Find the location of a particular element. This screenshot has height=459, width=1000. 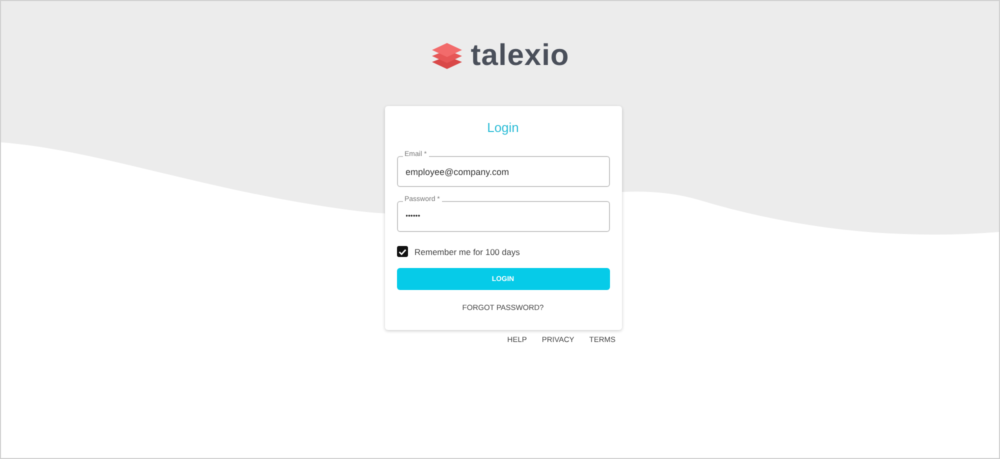

email-field: employee@company.com is located at coordinates (503, 171).